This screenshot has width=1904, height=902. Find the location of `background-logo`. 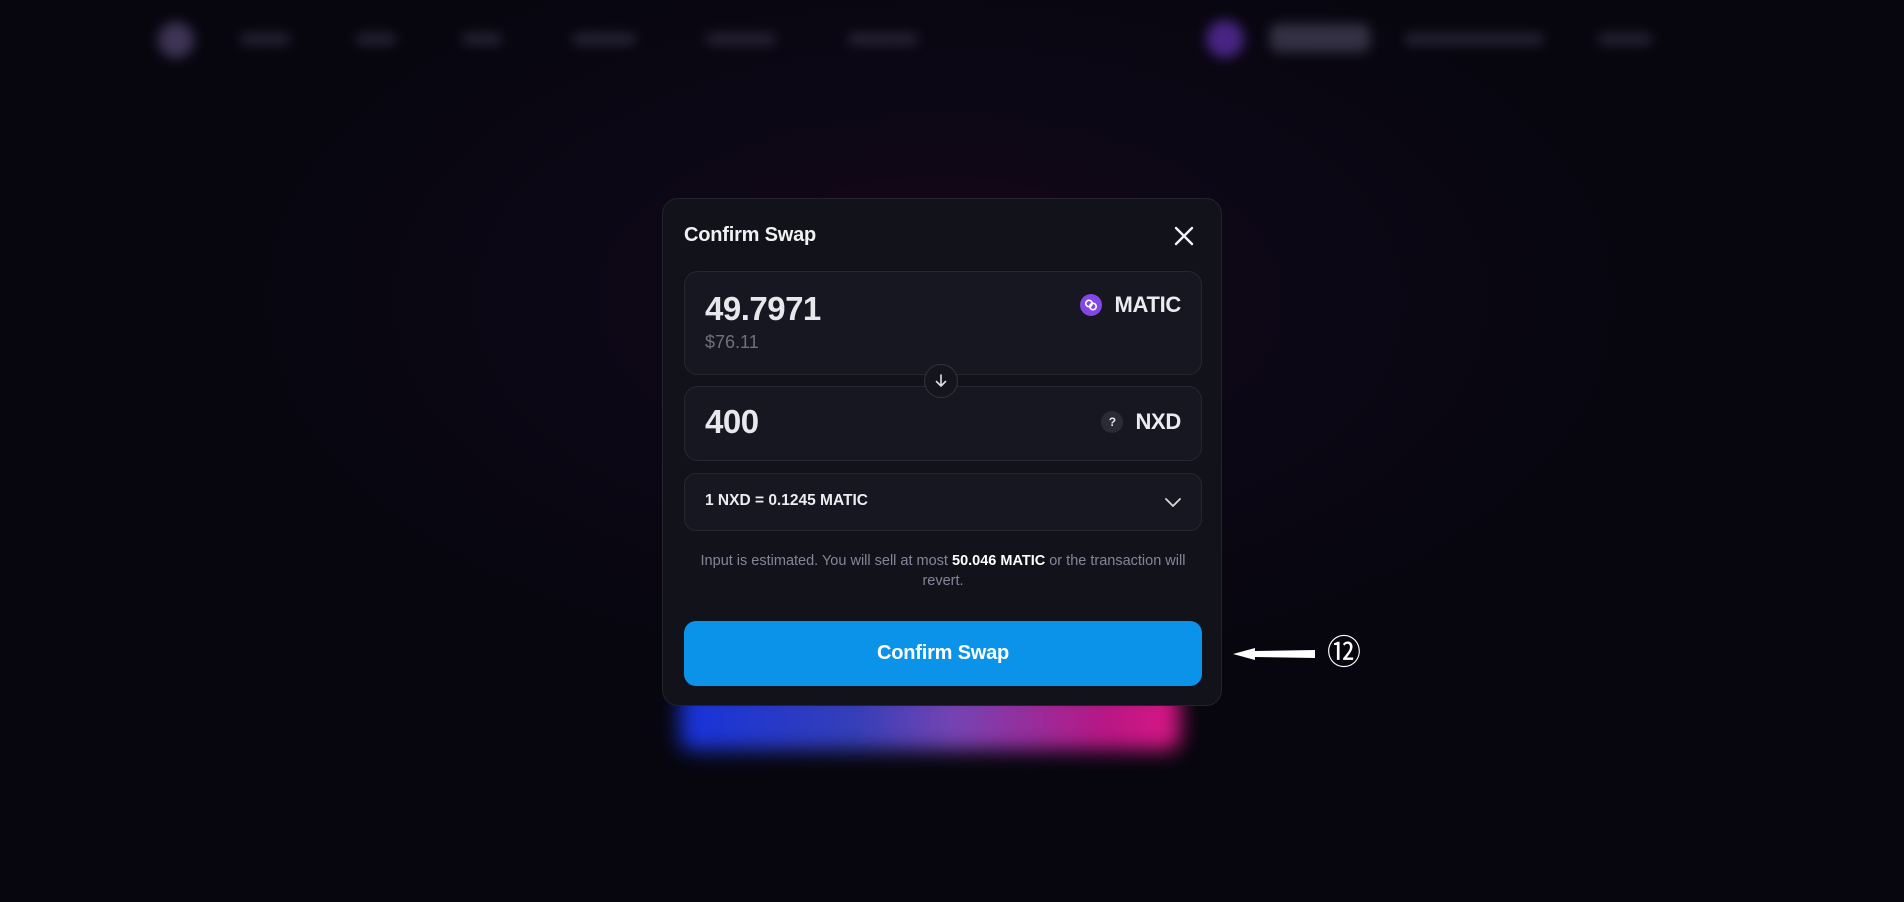

background-logo is located at coordinates (176, 40).